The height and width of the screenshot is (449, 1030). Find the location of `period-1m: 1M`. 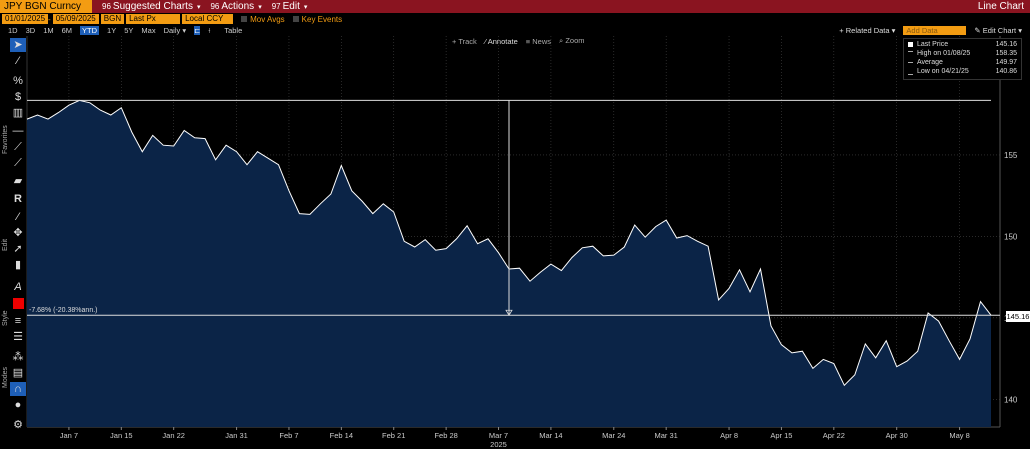

period-1m: 1M is located at coordinates (48, 30).